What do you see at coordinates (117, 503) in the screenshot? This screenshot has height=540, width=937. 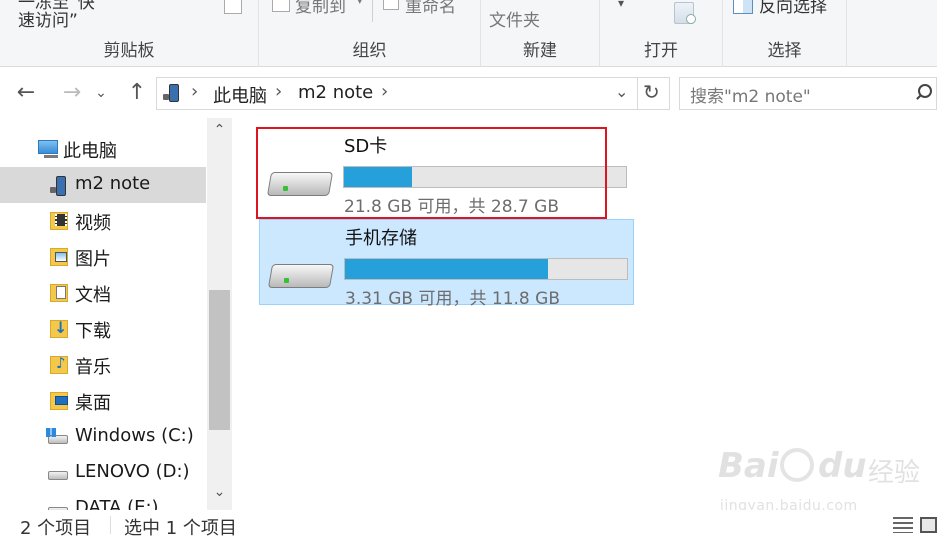 I see `nav-item-label: DATA (E:)` at bounding box center [117, 503].